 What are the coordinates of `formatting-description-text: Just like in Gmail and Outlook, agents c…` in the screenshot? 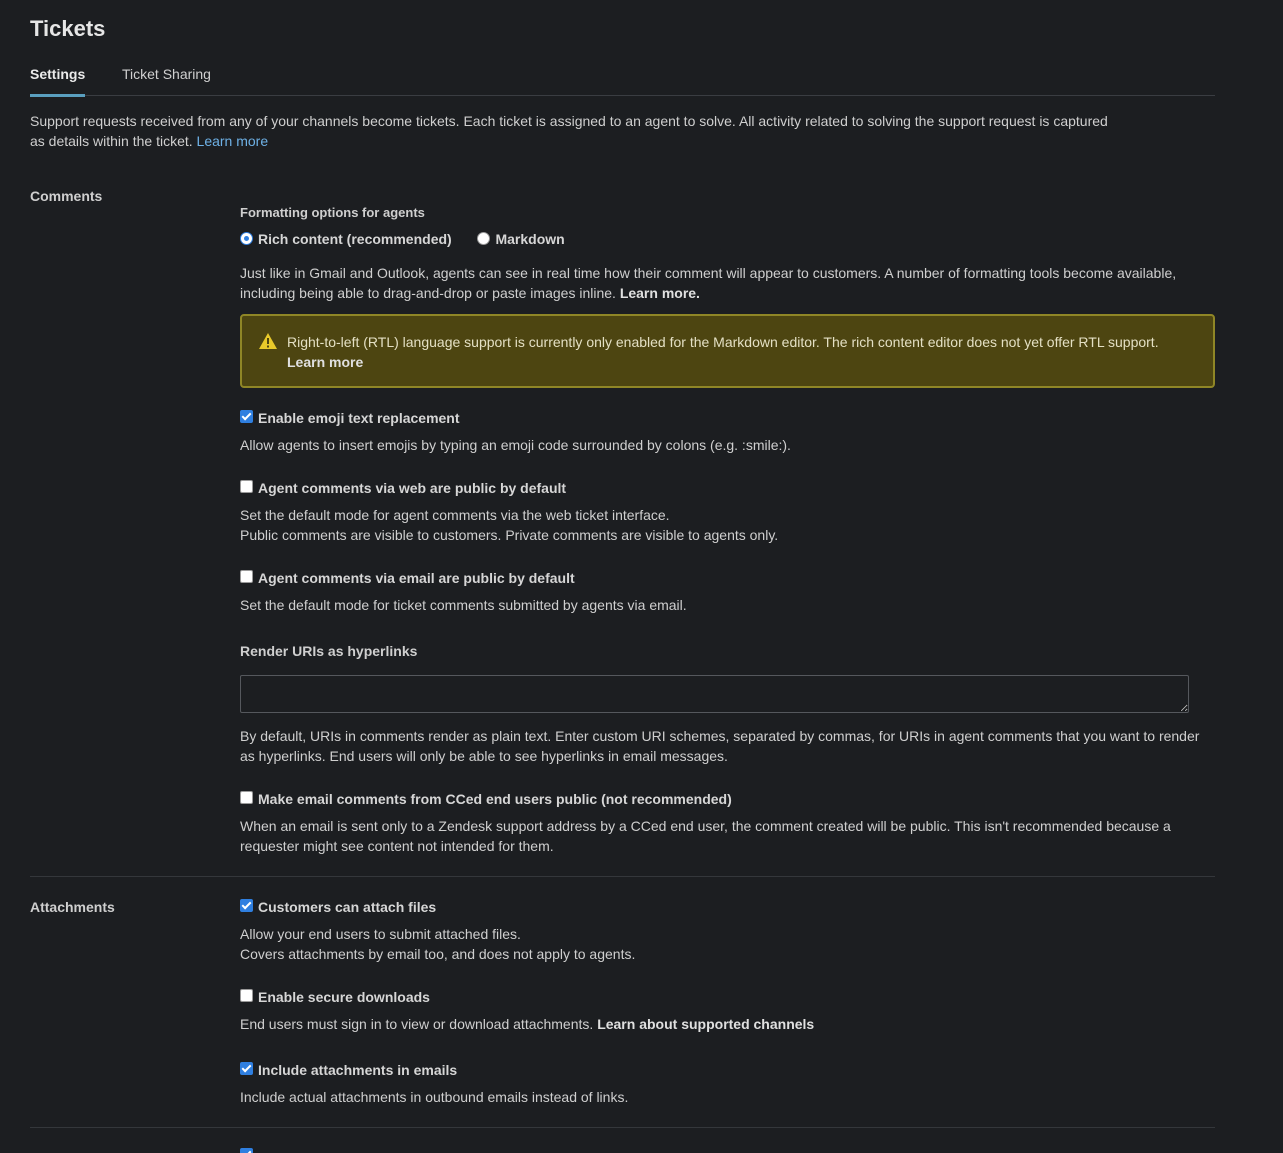 It's located at (708, 283).